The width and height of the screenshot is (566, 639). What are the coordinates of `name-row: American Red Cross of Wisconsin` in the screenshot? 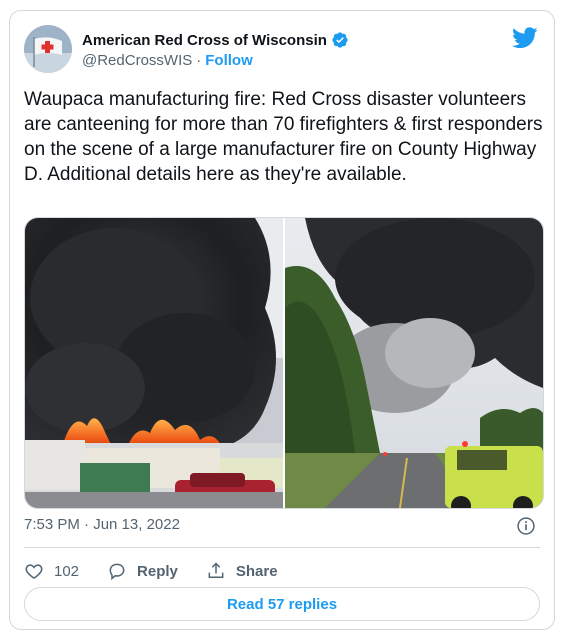 It's located at (215, 40).